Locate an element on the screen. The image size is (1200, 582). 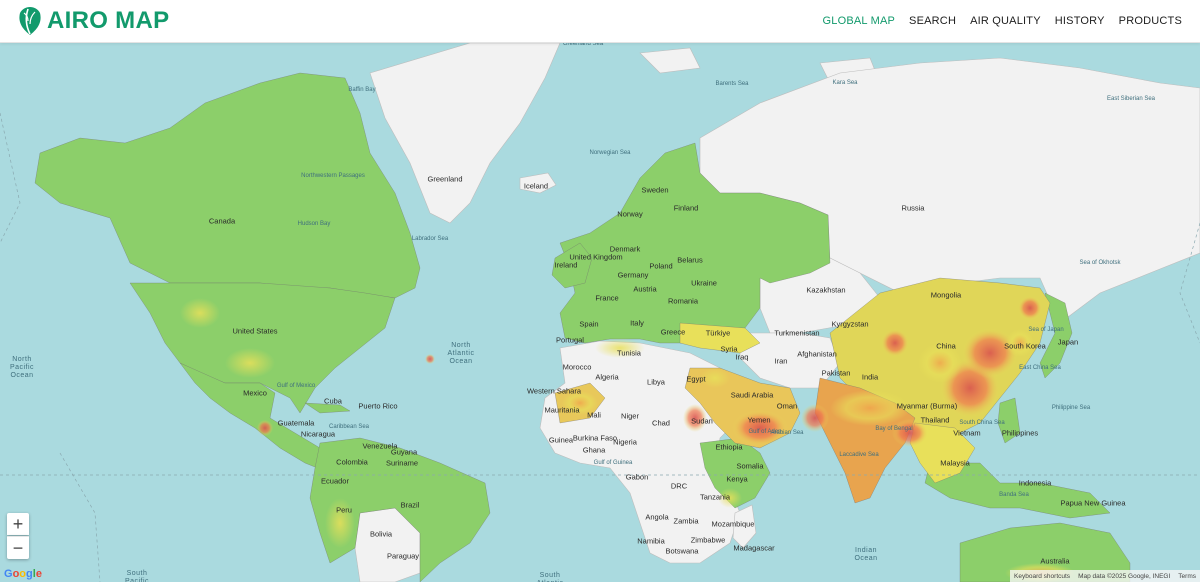
map-label-denmark: Denmark is located at coordinates (625, 249).